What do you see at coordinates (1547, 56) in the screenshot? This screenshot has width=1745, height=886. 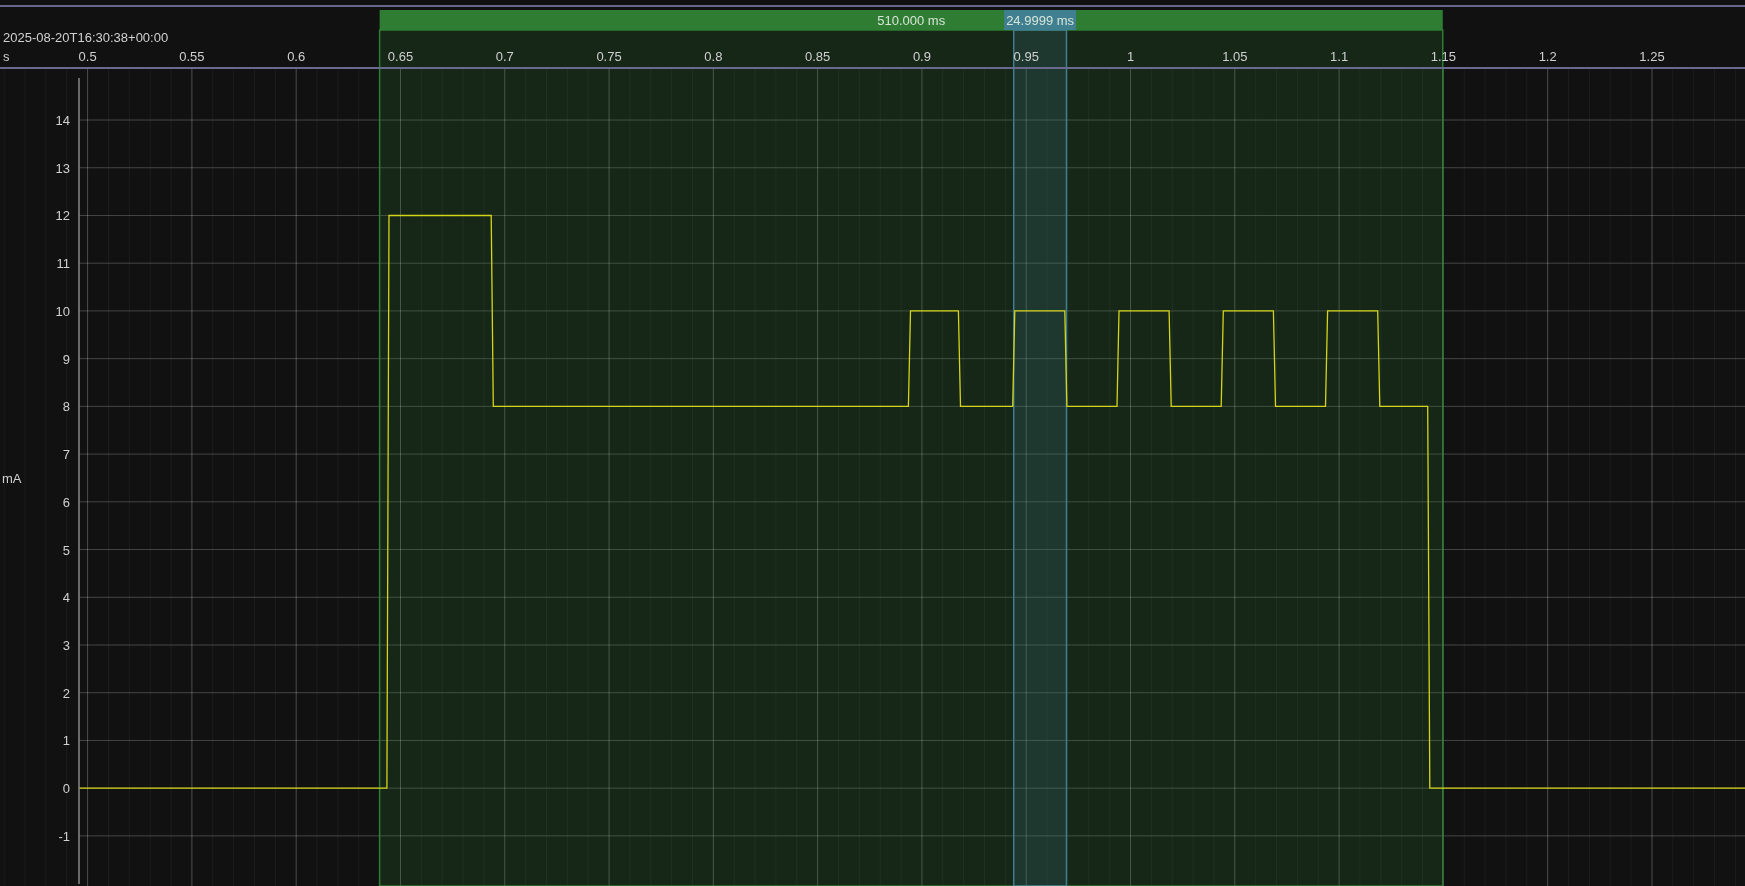 I see `x-tick-label: 1.2` at bounding box center [1547, 56].